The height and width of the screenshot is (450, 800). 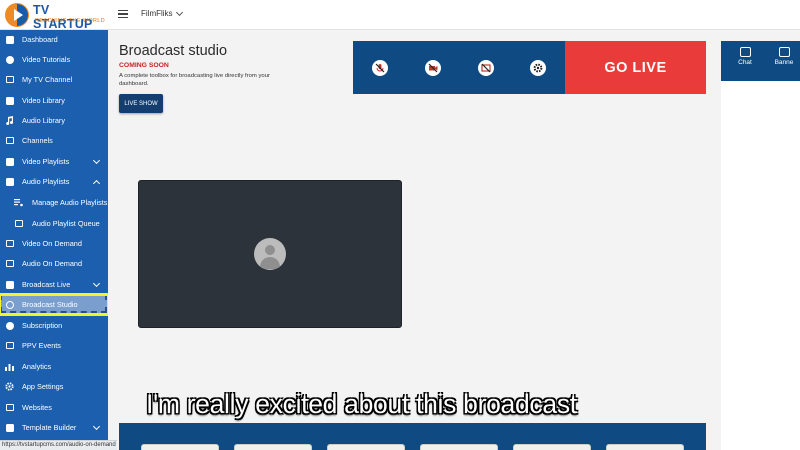 What do you see at coordinates (144, 65) in the screenshot?
I see `status-badge: COMING SOON` at bounding box center [144, 65].